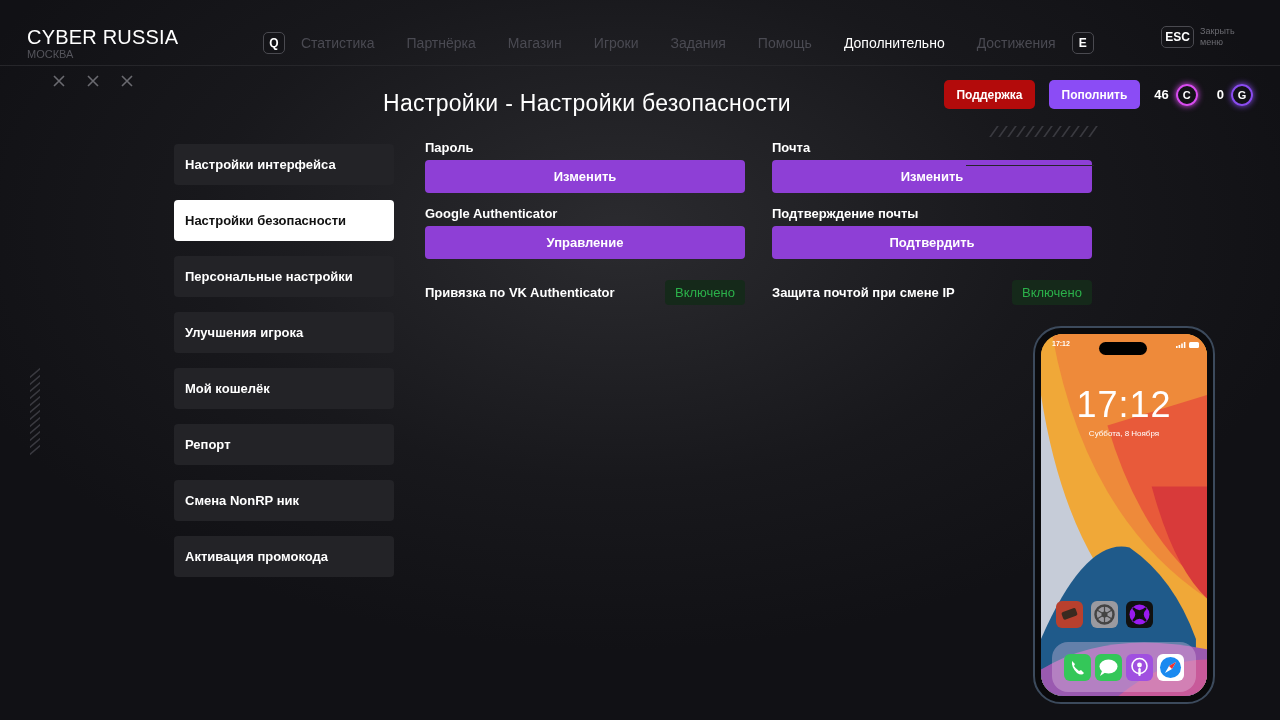 The width and height of the screenshot is (1280, 720). I want to click on key-hint: Q, so click(274, 43).